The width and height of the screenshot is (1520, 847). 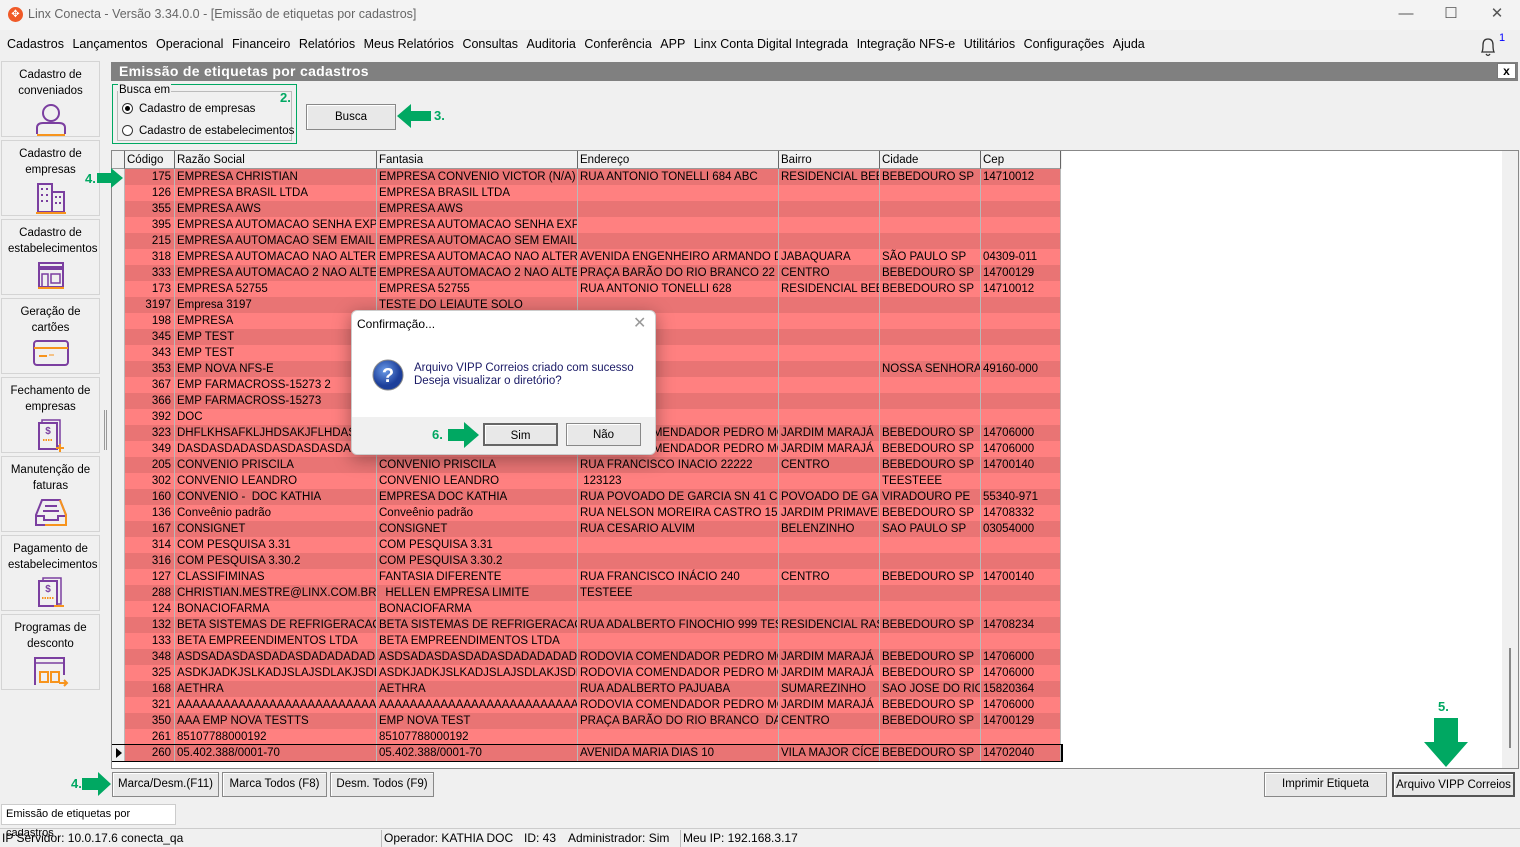 What do you see at coordinates (829, 160) in the screenshot?
I see `column-header-bairro: Bairro` at bounding box center [829, 160].